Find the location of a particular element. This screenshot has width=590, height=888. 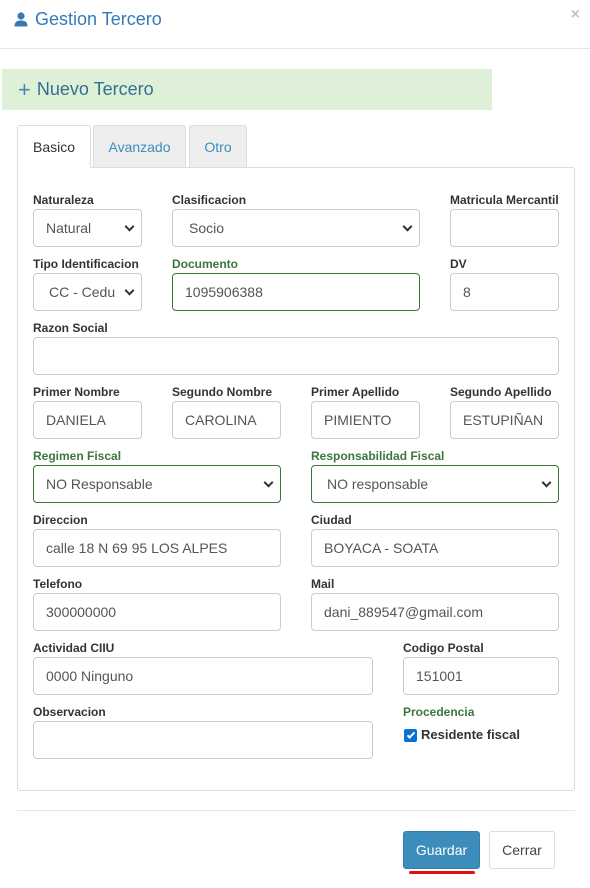

procedencia-label: Procedencia is located at coordinates (439, 712).